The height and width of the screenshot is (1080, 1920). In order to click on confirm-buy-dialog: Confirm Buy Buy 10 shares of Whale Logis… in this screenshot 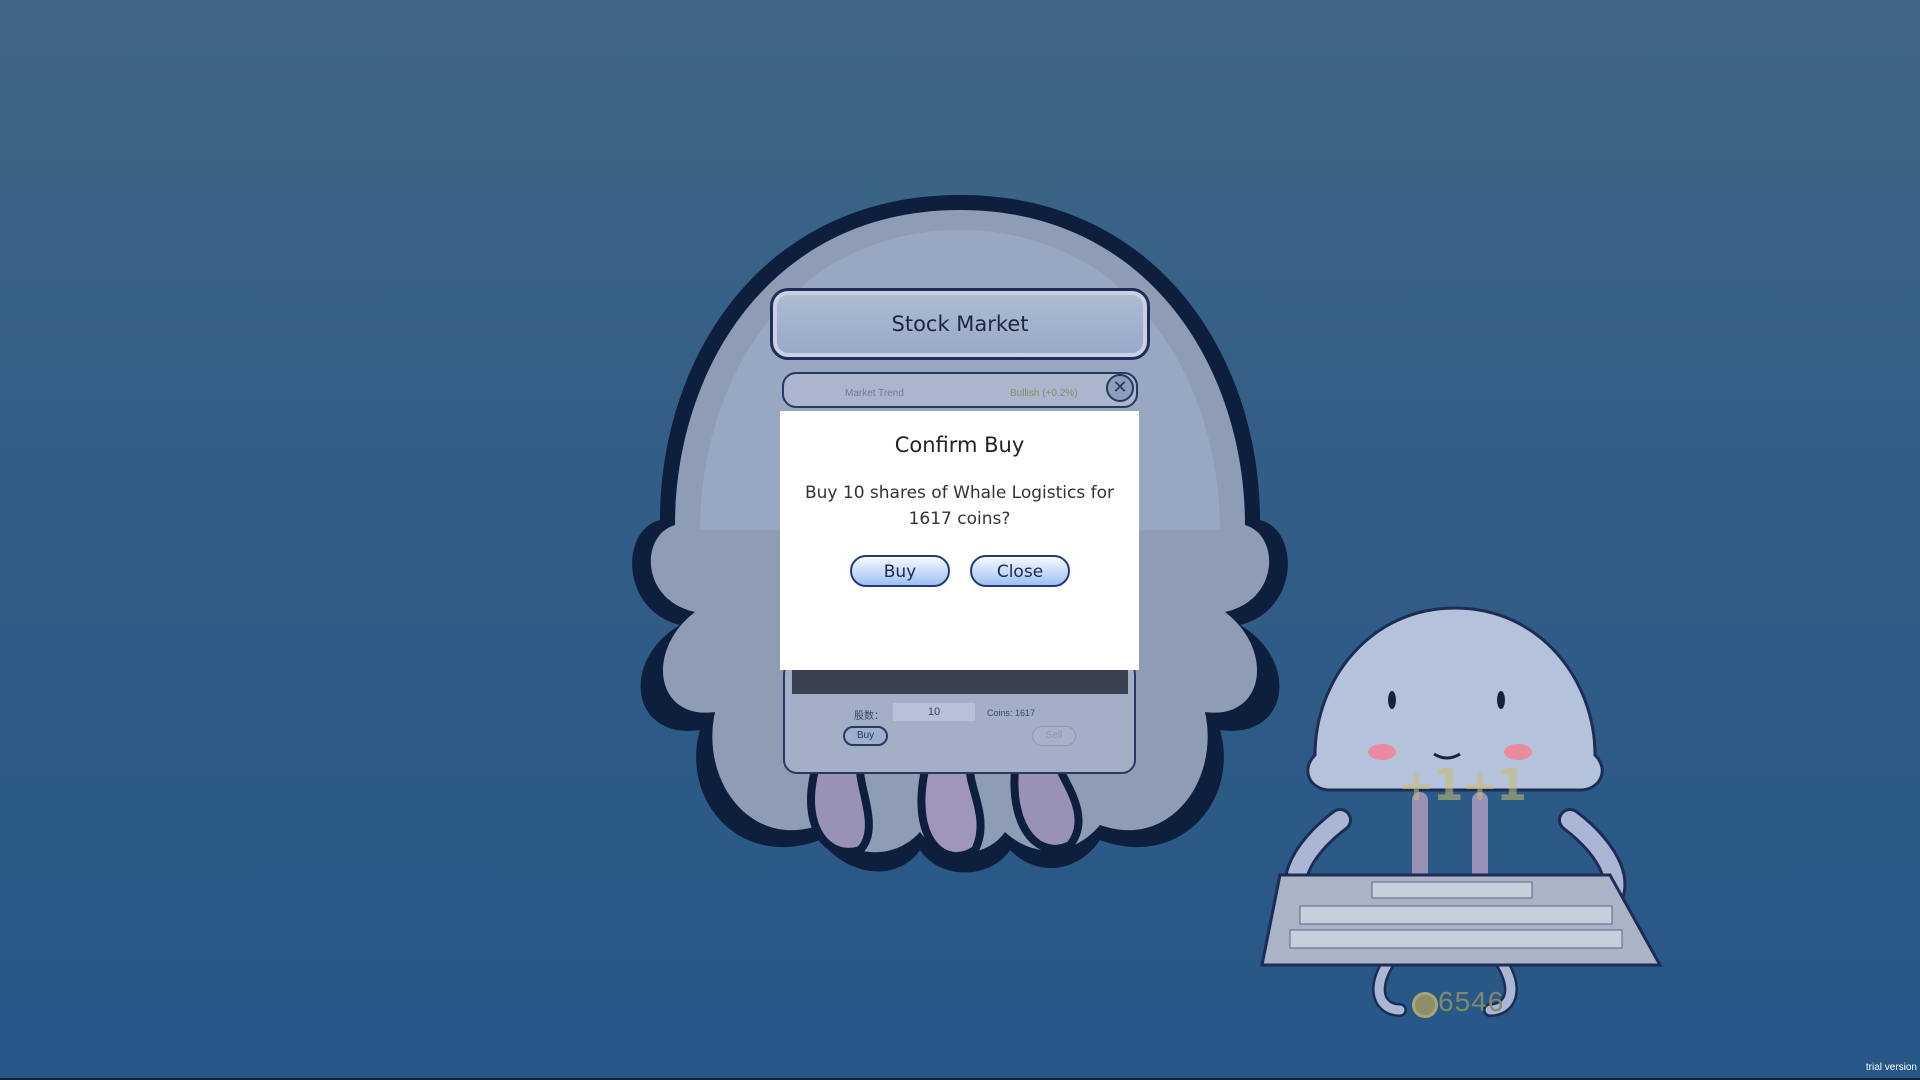, I will do `click(959, 540)`.